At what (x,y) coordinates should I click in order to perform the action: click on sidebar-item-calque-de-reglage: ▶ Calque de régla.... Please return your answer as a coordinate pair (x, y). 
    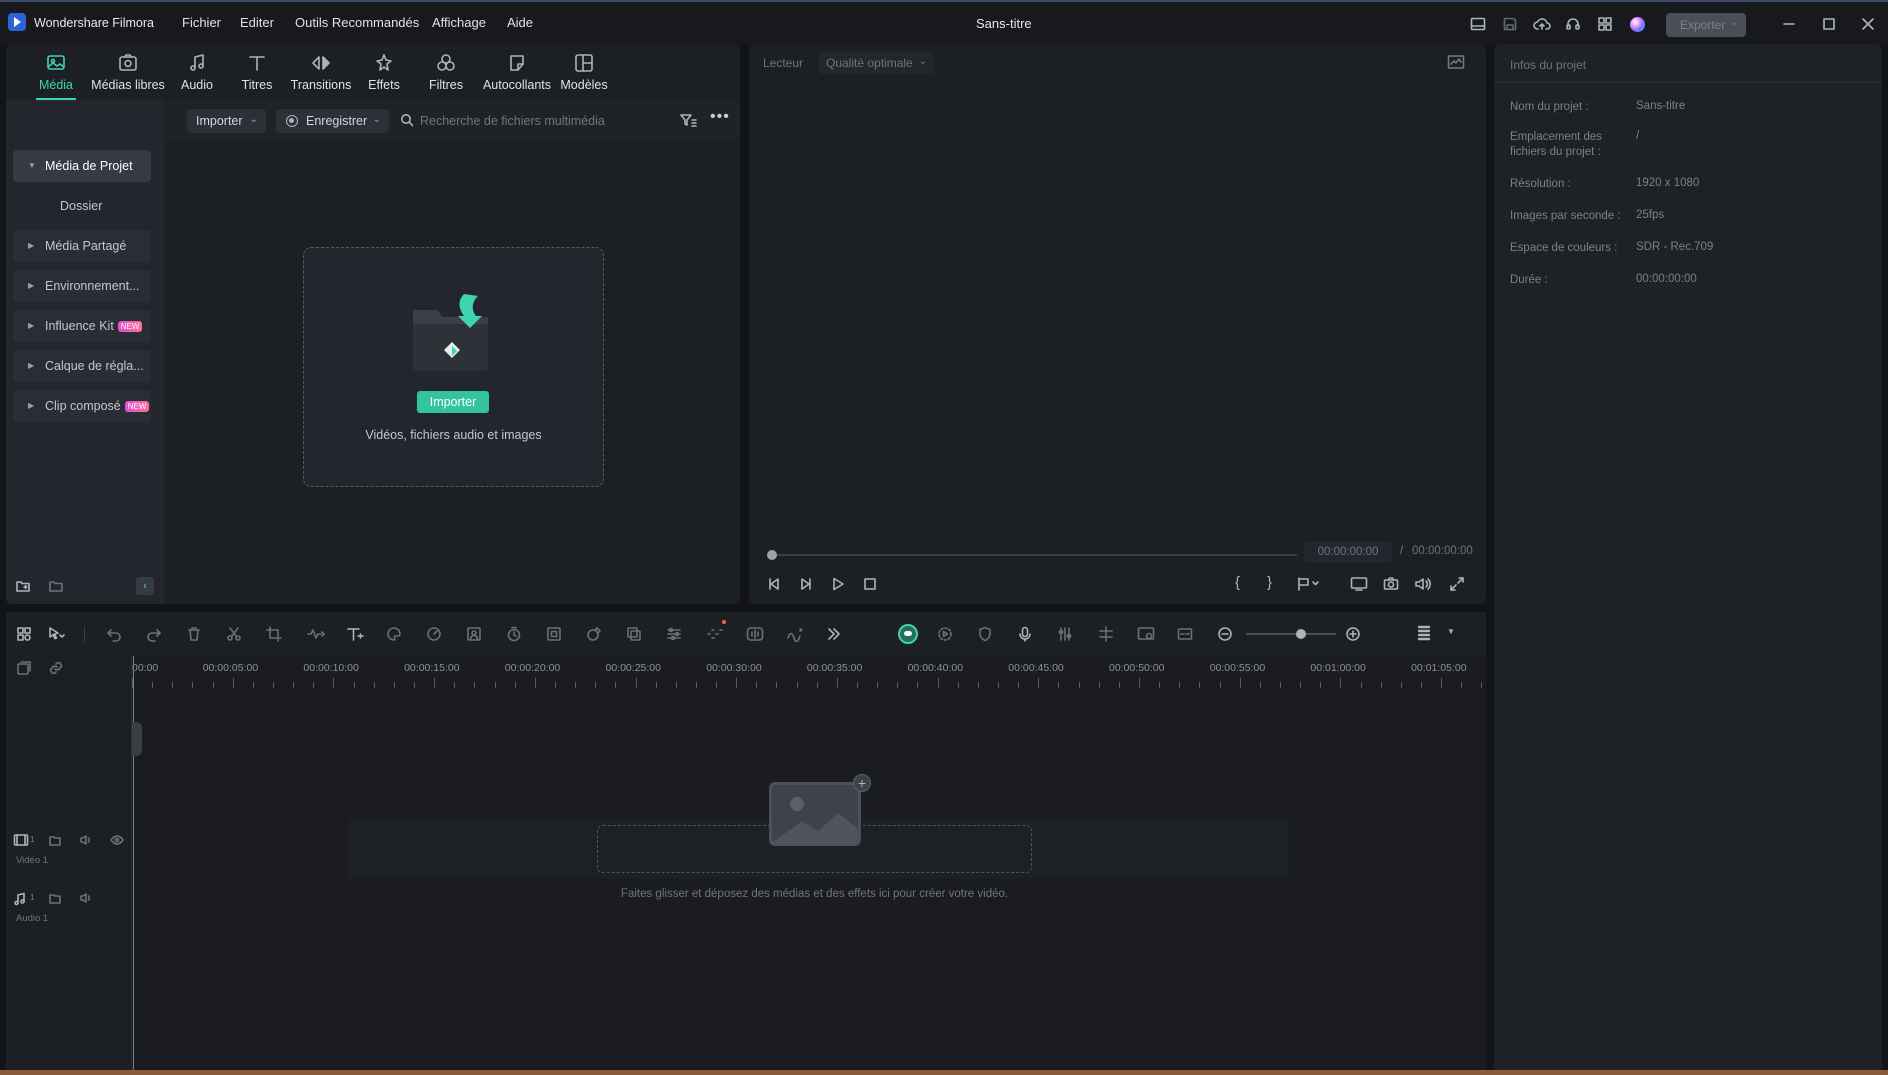
    Looking at the image, I should click on (82, 366).